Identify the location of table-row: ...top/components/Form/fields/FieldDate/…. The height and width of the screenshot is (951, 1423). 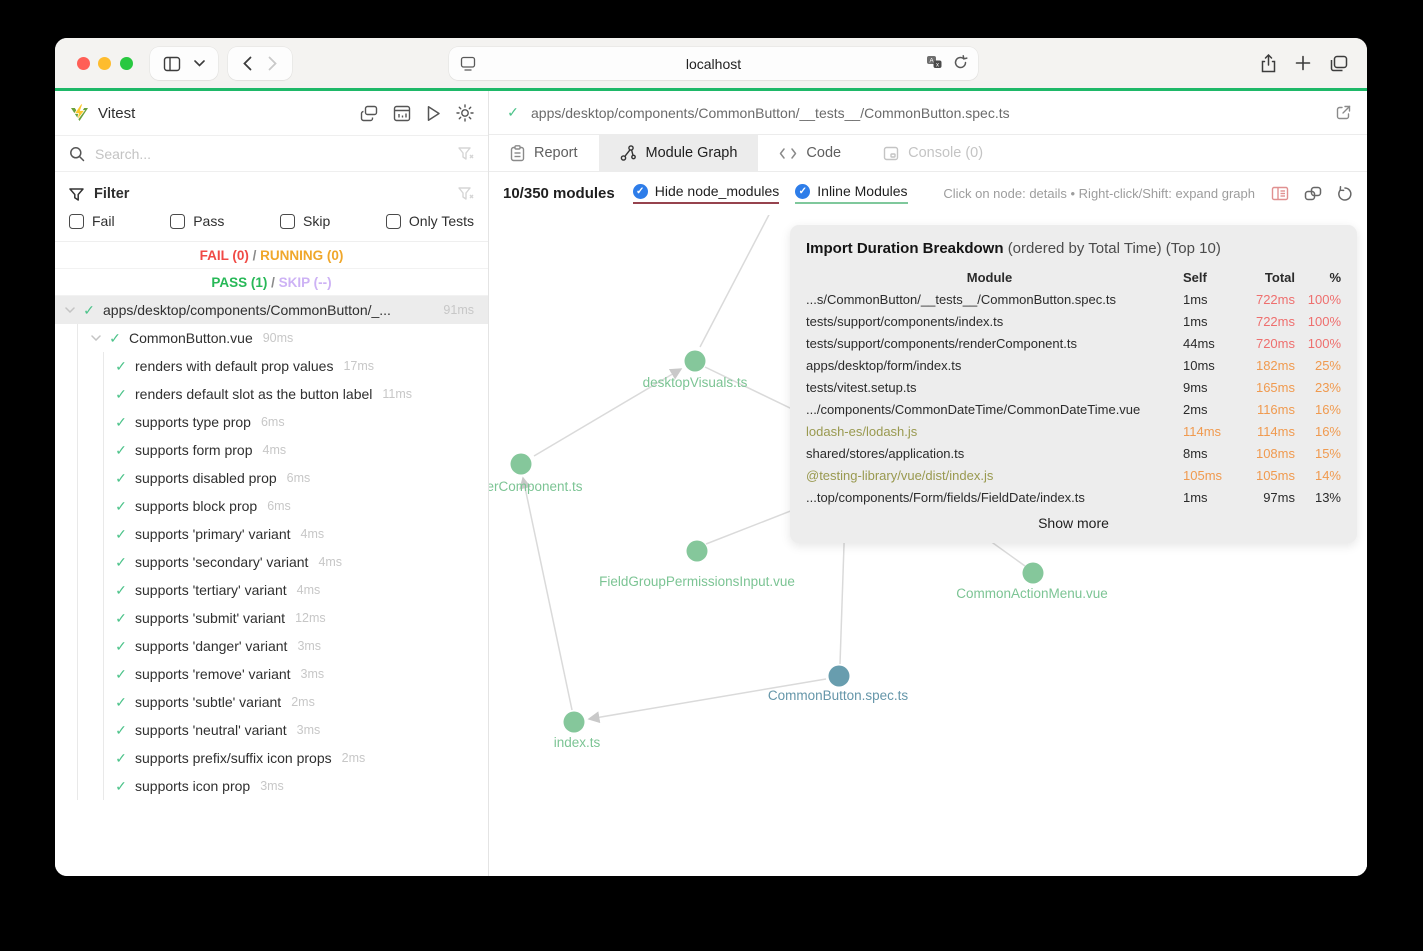
(1073, 497).